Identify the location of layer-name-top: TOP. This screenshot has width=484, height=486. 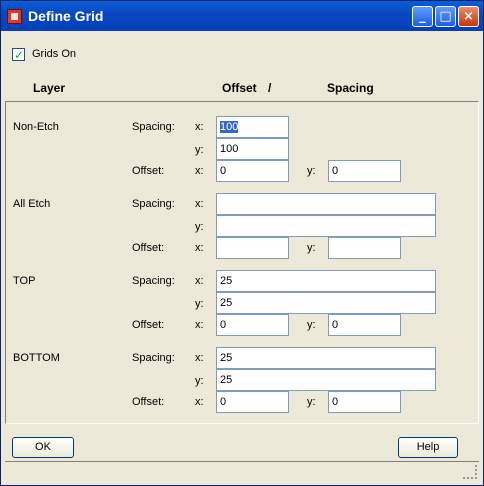
(24, 281).